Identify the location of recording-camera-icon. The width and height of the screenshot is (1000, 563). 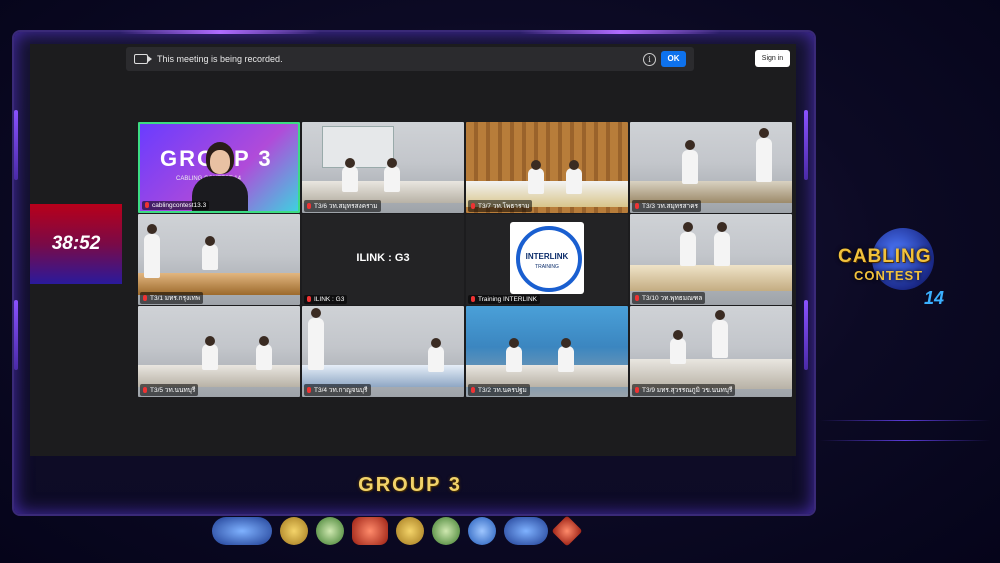
(143, 59).